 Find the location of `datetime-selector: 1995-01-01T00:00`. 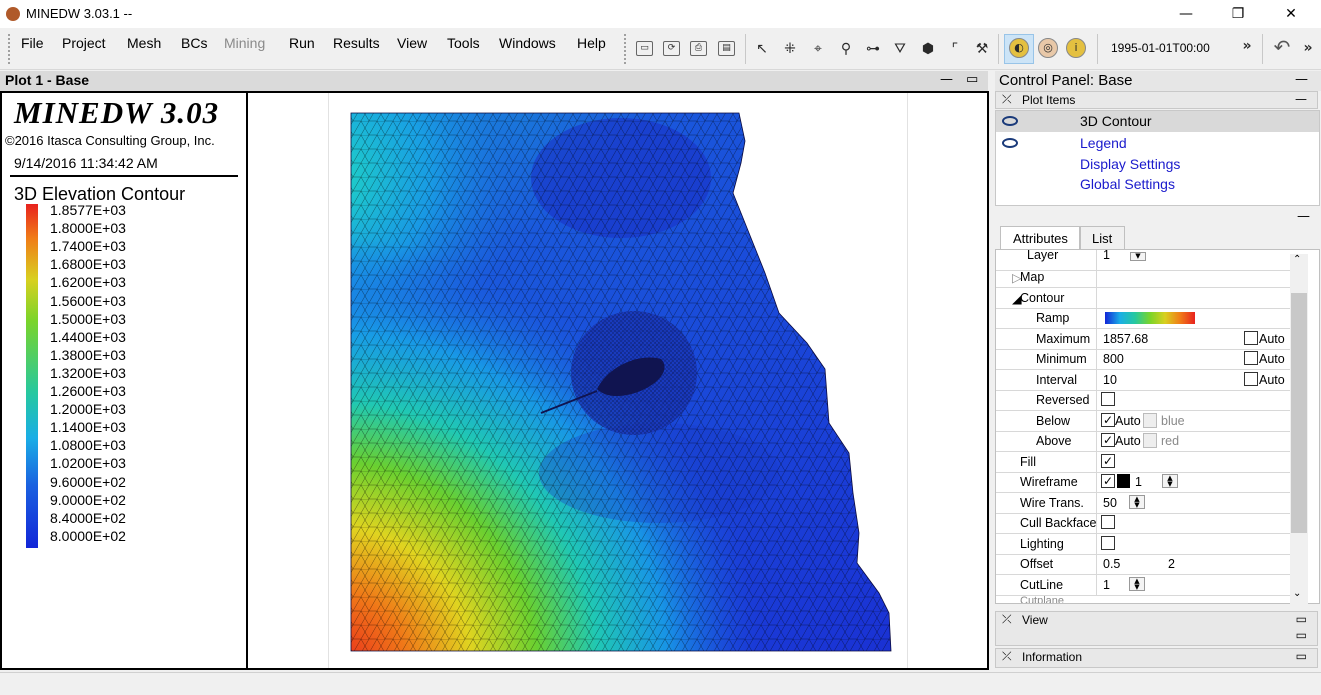

datetime-selector: 1995-01-01T00:00 is located at coordinates (1160, 48).